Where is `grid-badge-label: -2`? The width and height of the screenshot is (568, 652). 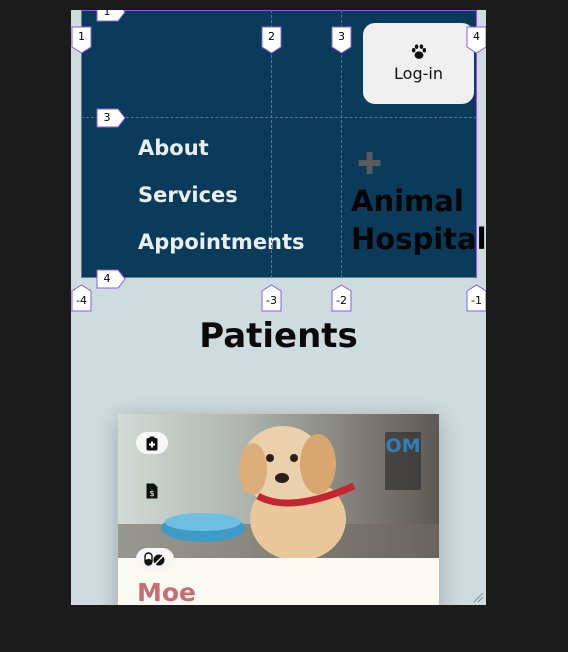 grid-badge-label: -2 is located at coordinates (341, 300).